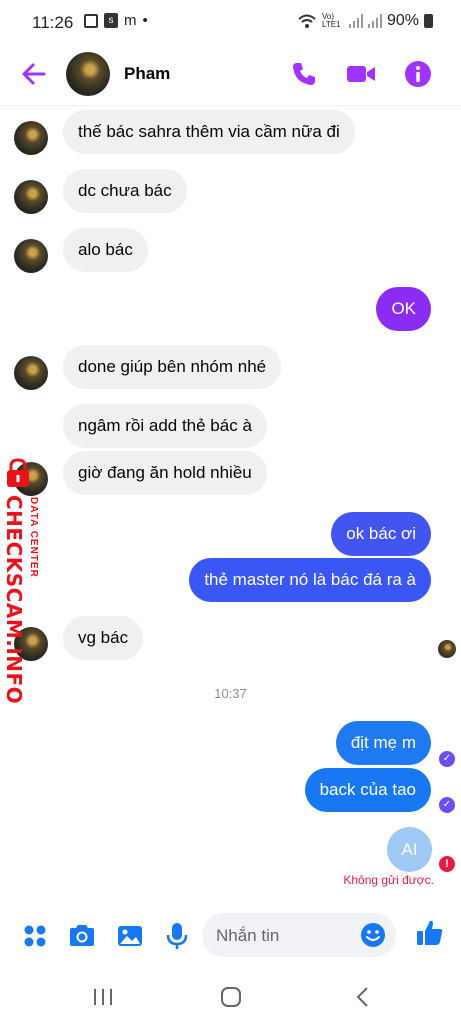 This screenshot has height=1024, width=461. I want to click on home-icon, so click(231, 997).